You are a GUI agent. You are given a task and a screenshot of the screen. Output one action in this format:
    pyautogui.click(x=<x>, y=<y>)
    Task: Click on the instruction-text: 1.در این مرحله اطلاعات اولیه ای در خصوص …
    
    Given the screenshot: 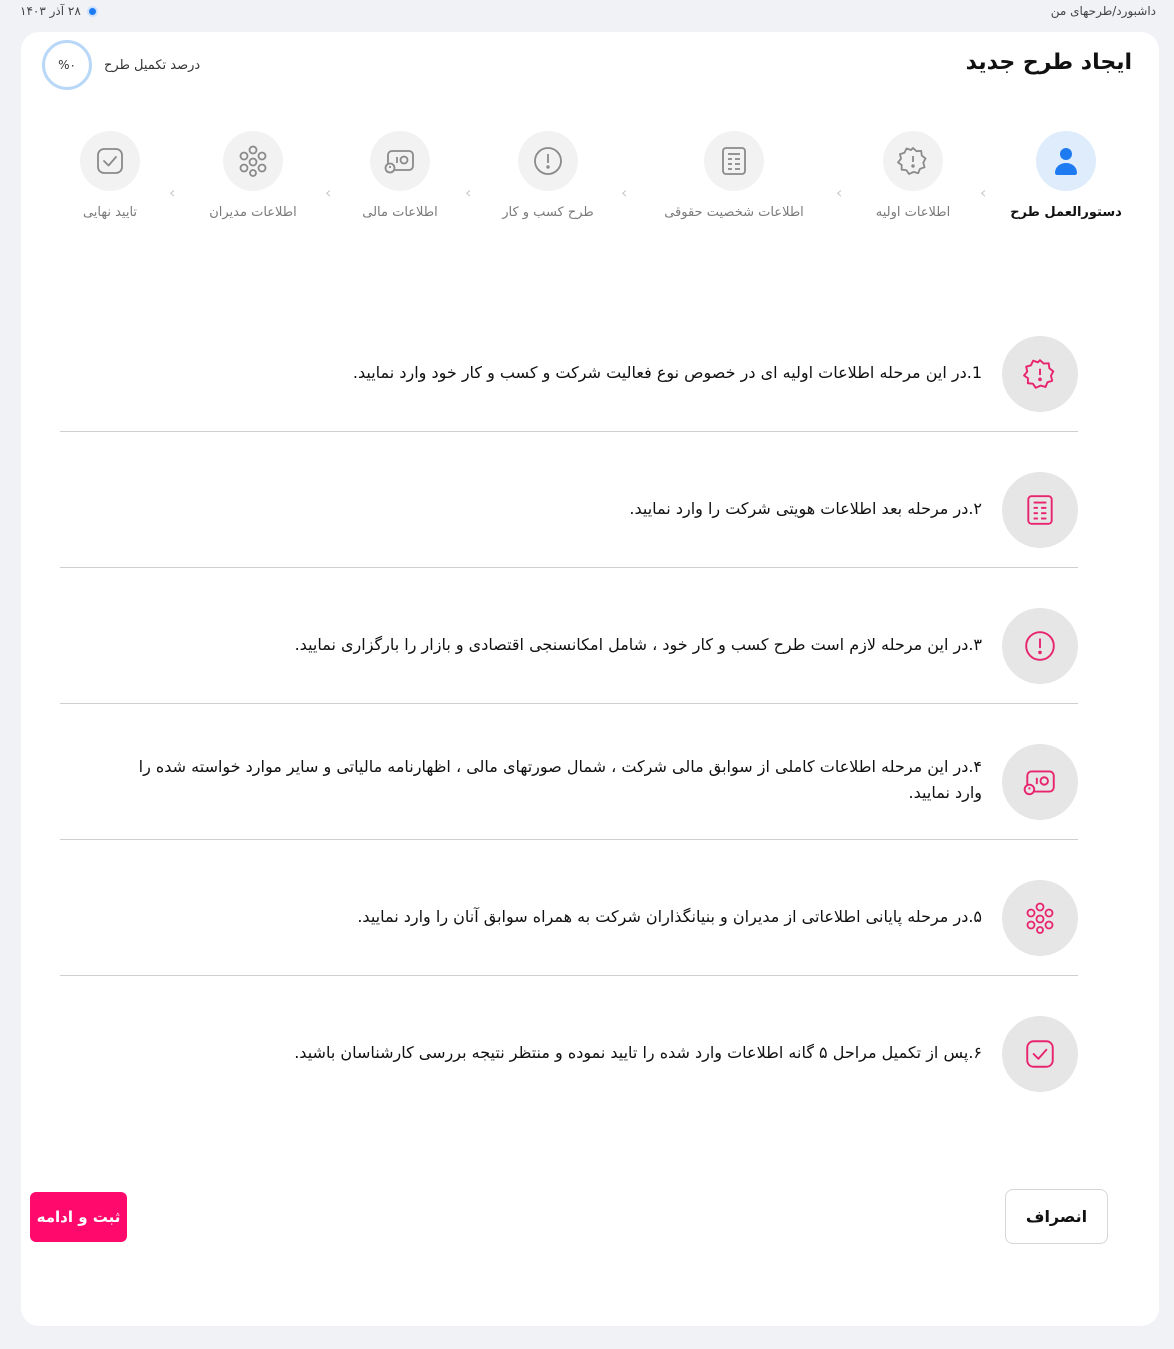 What is the action you would take?
    pyautogui.click(x=667, y=372)
    